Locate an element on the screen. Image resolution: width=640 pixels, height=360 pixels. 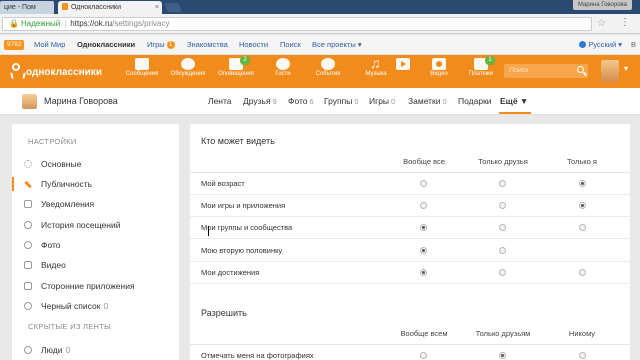
topnav-search: Поиск is located at coordinates (290, 45).